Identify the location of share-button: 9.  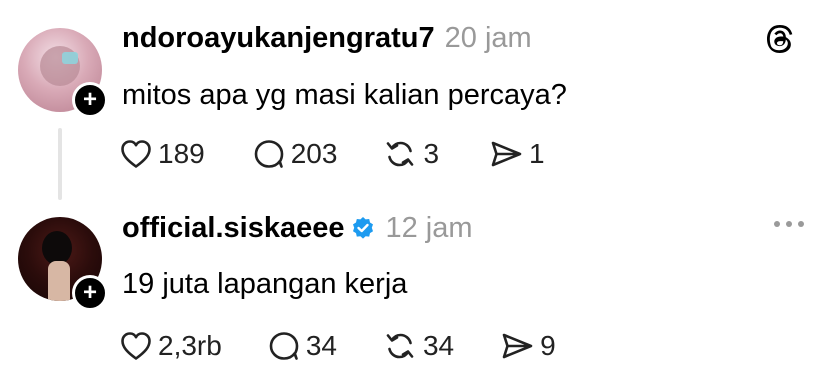
(528, 346).